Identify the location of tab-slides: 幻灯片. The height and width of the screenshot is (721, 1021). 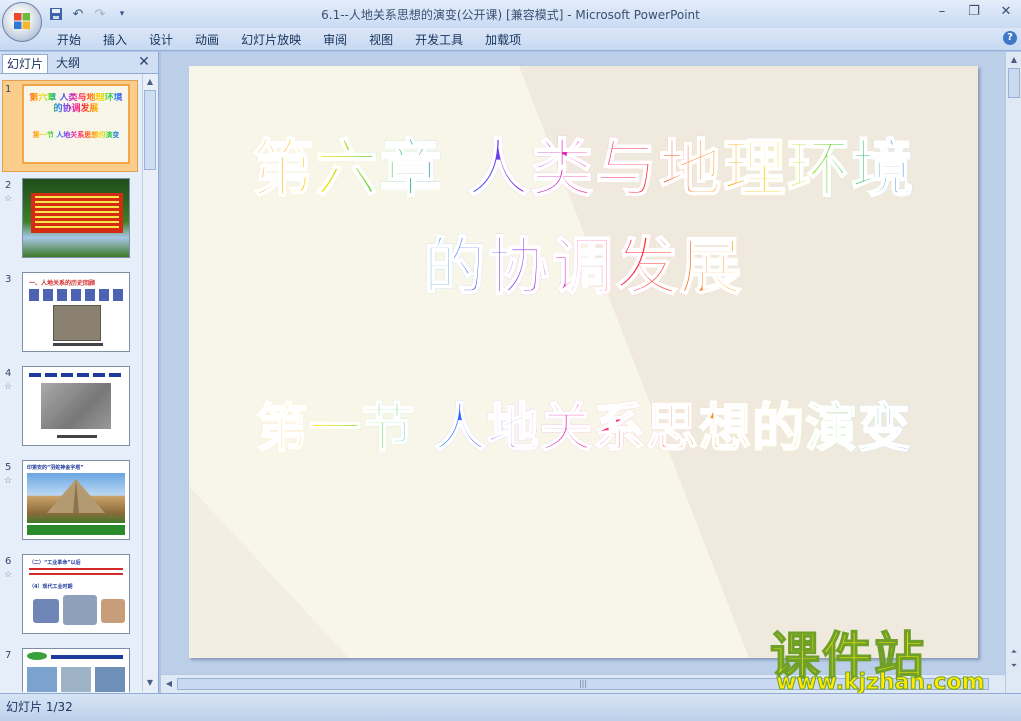
(25, 63).